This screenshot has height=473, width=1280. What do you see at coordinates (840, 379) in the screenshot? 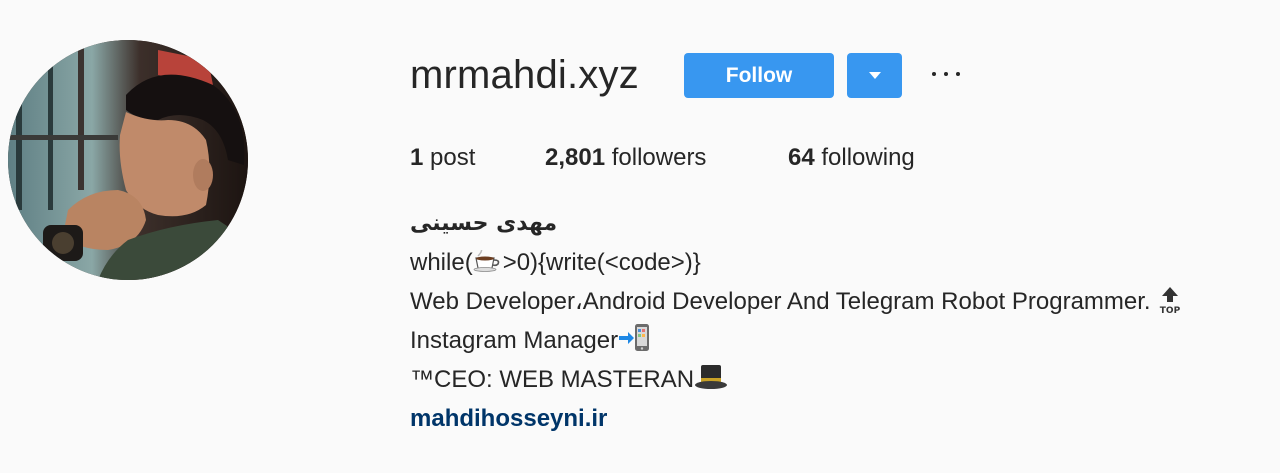
I see `bio-line-ceo: ™CEO: WEB MASTERAN` at bounding box center [840, 379].